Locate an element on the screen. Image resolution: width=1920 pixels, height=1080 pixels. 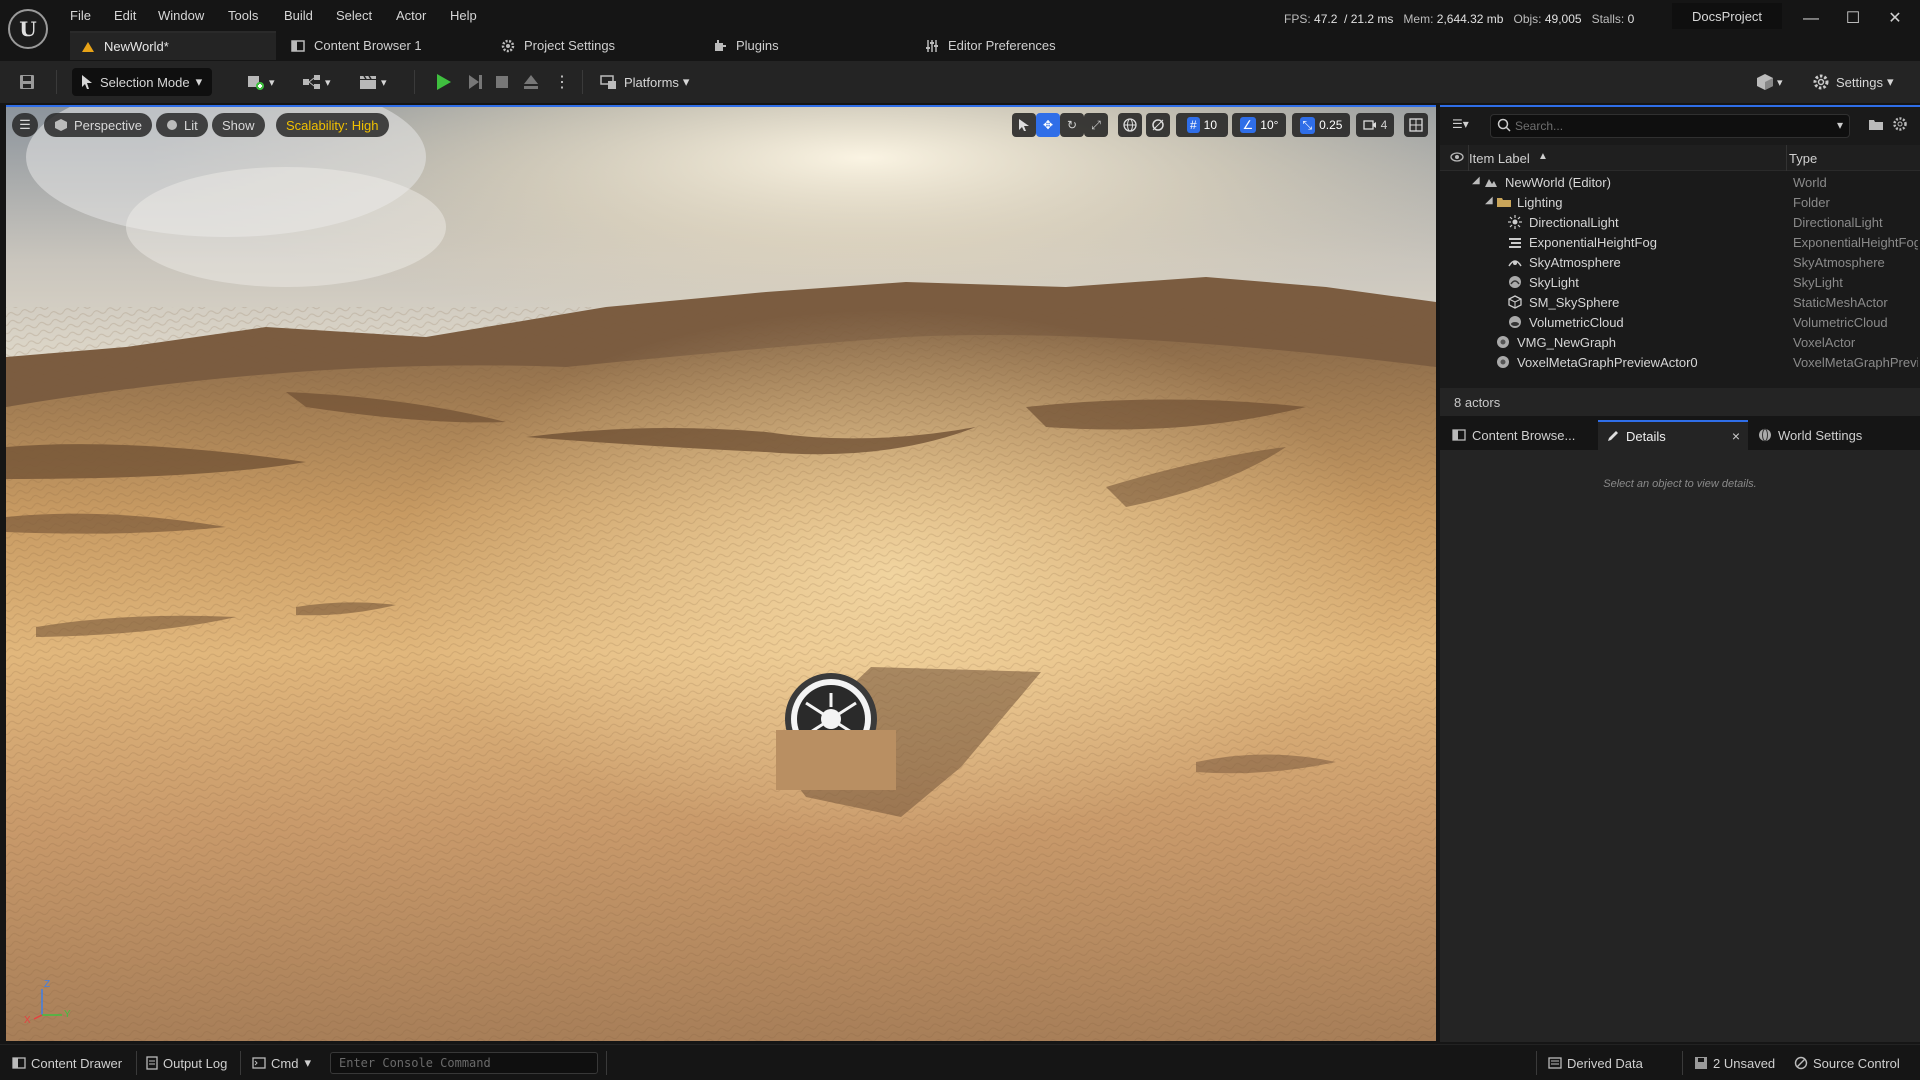
view-mode-button: Lit is located at coordinates (182, 125).